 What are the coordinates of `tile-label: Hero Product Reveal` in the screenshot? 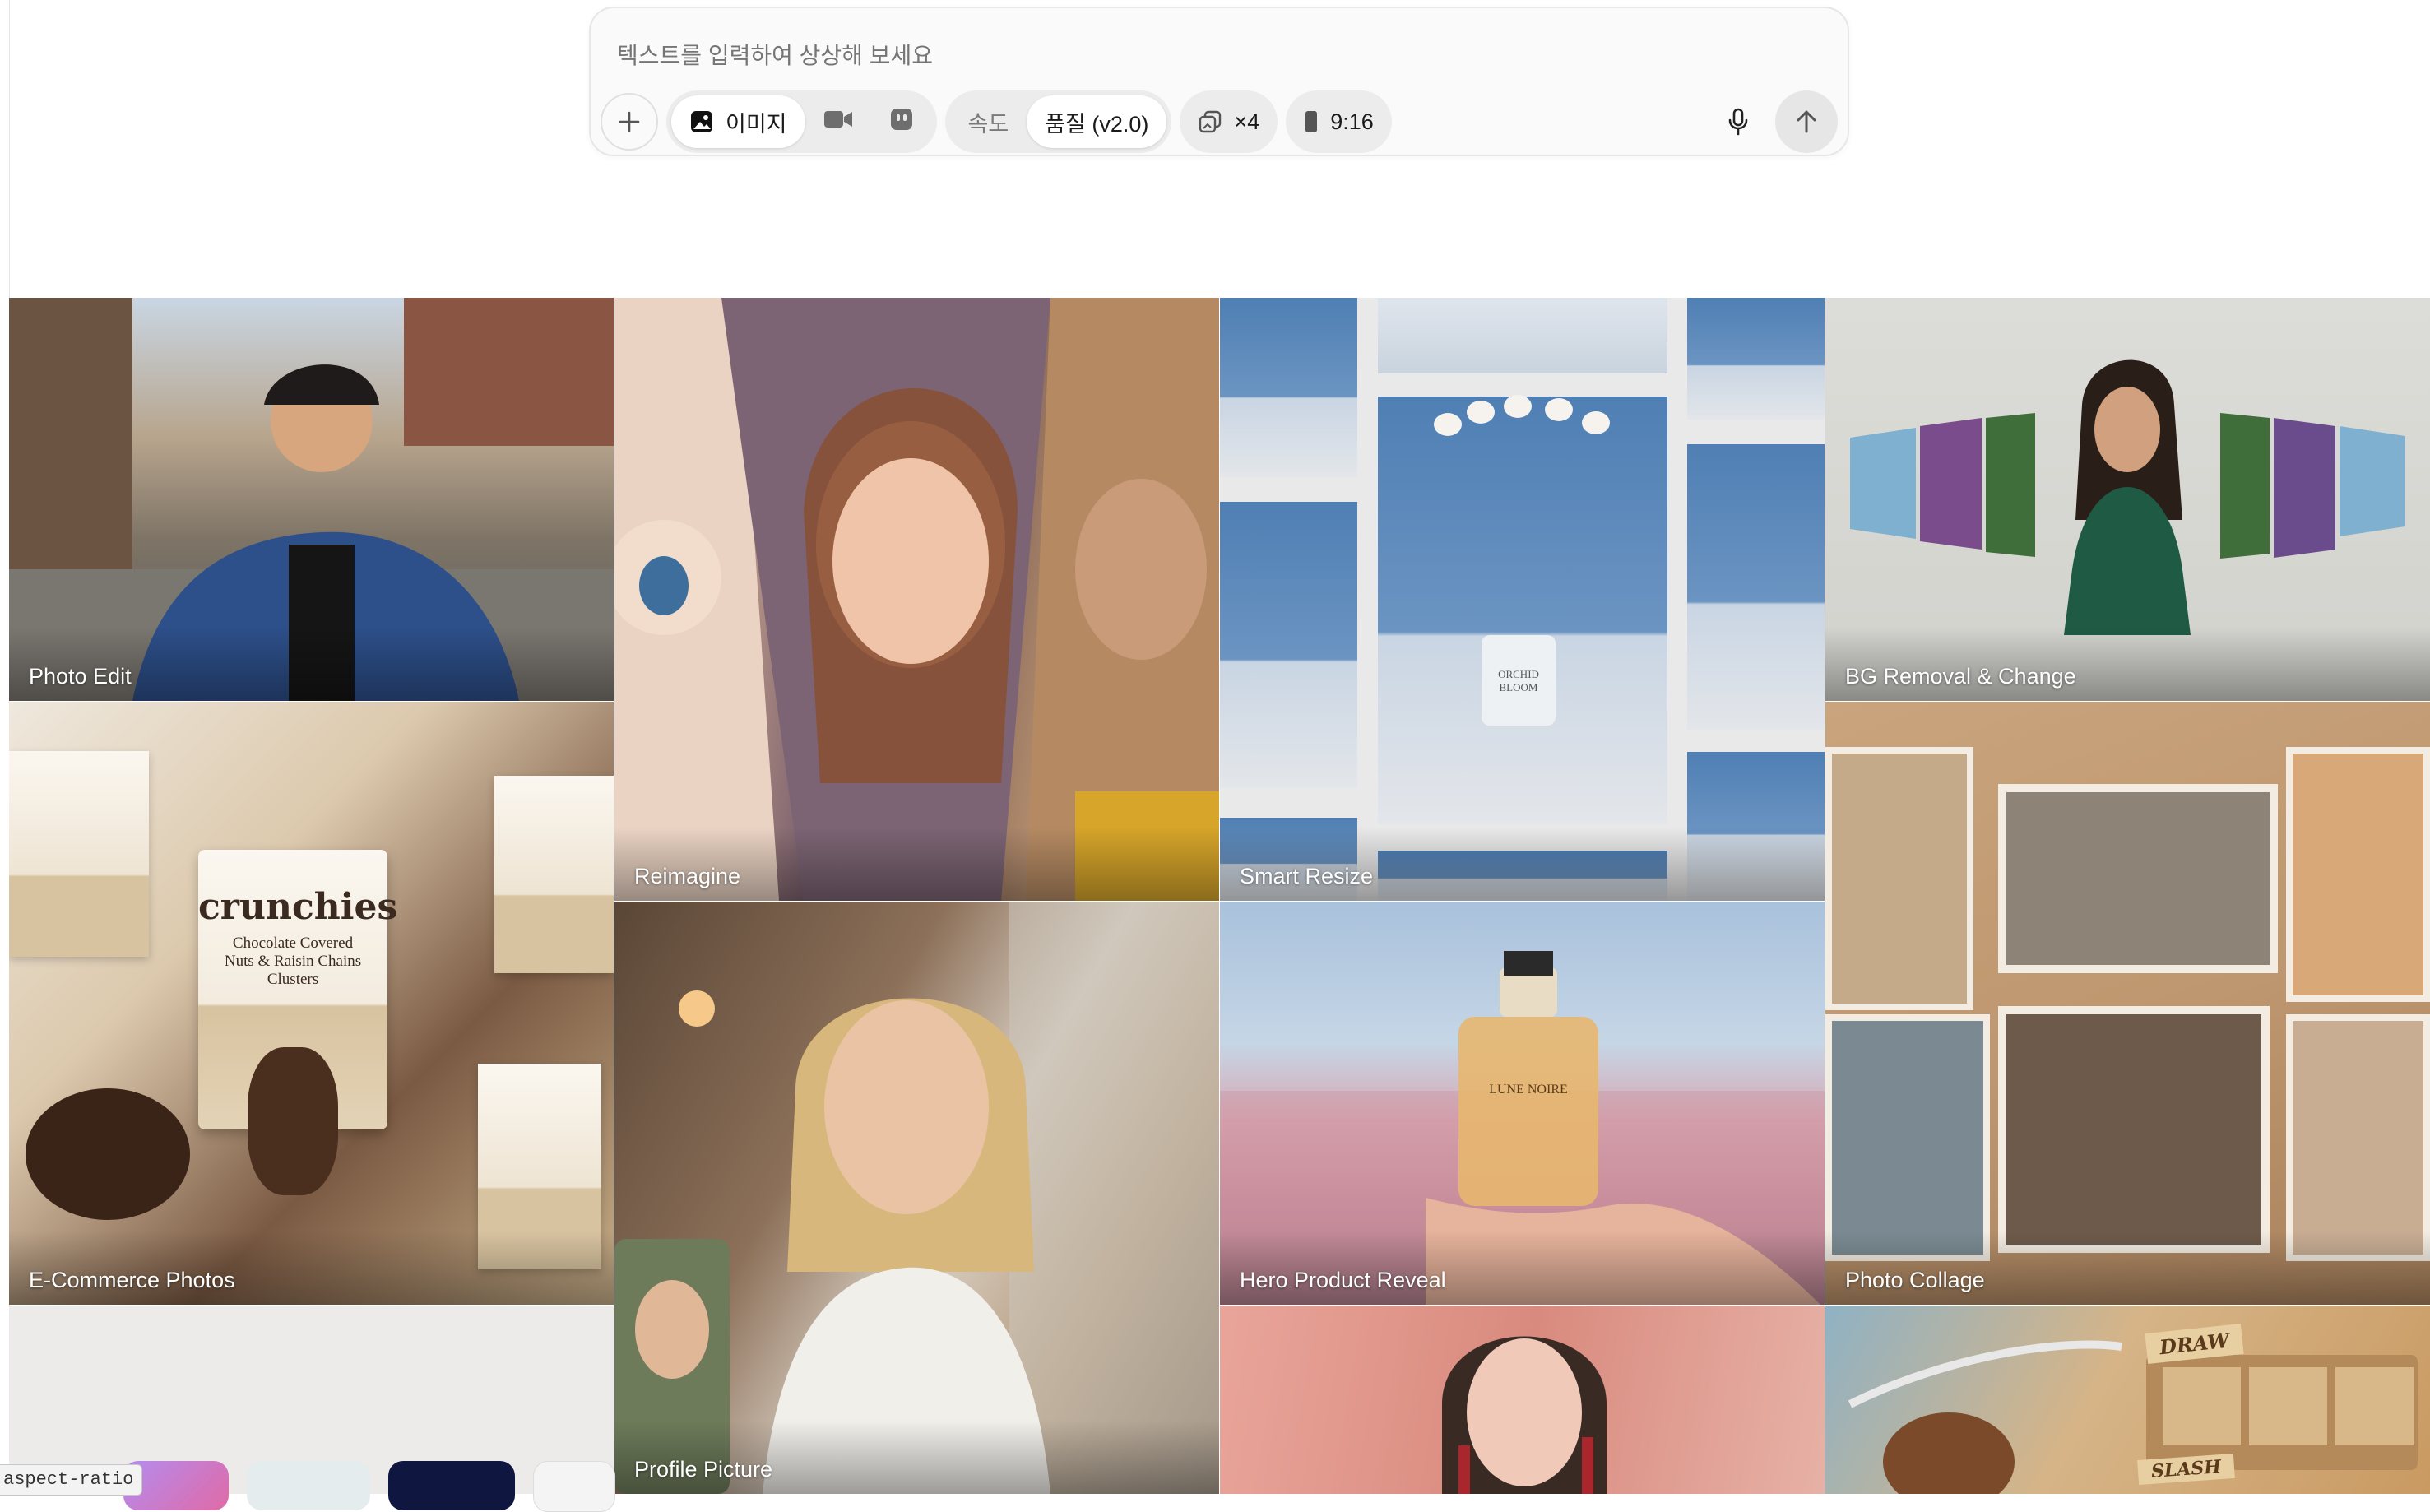 It's located at (1343, 1280).